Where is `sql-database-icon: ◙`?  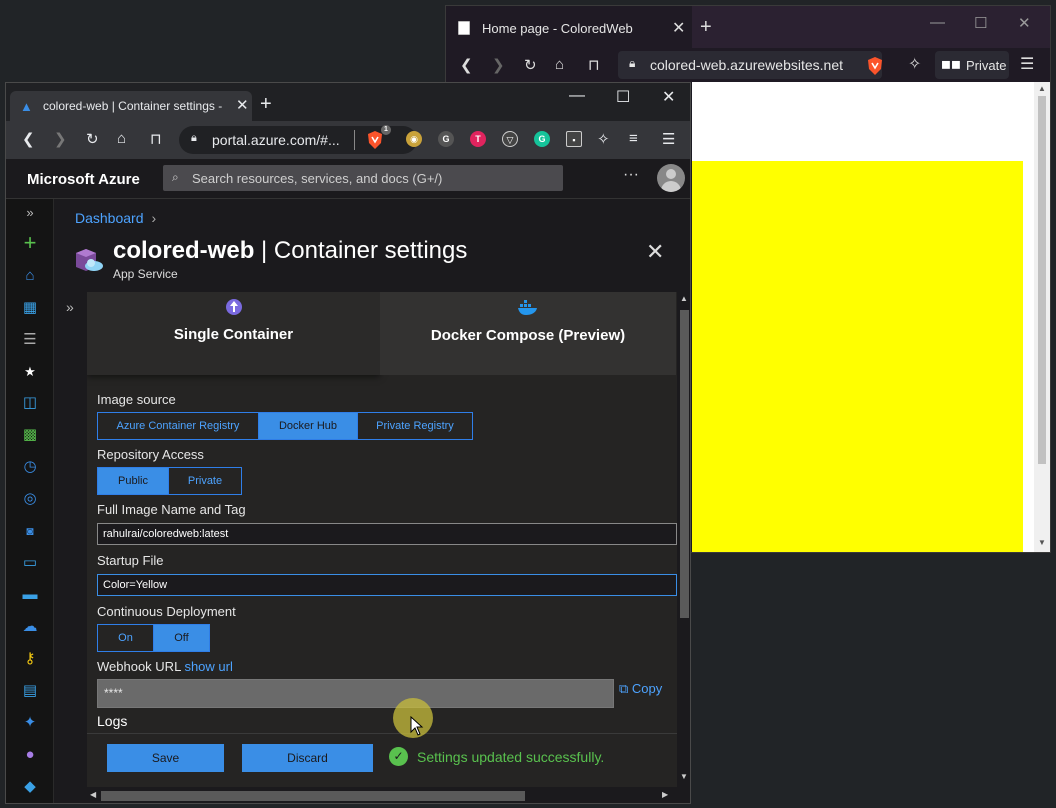 sql-database-icon: ◙ is located at coordinates (30, 531).